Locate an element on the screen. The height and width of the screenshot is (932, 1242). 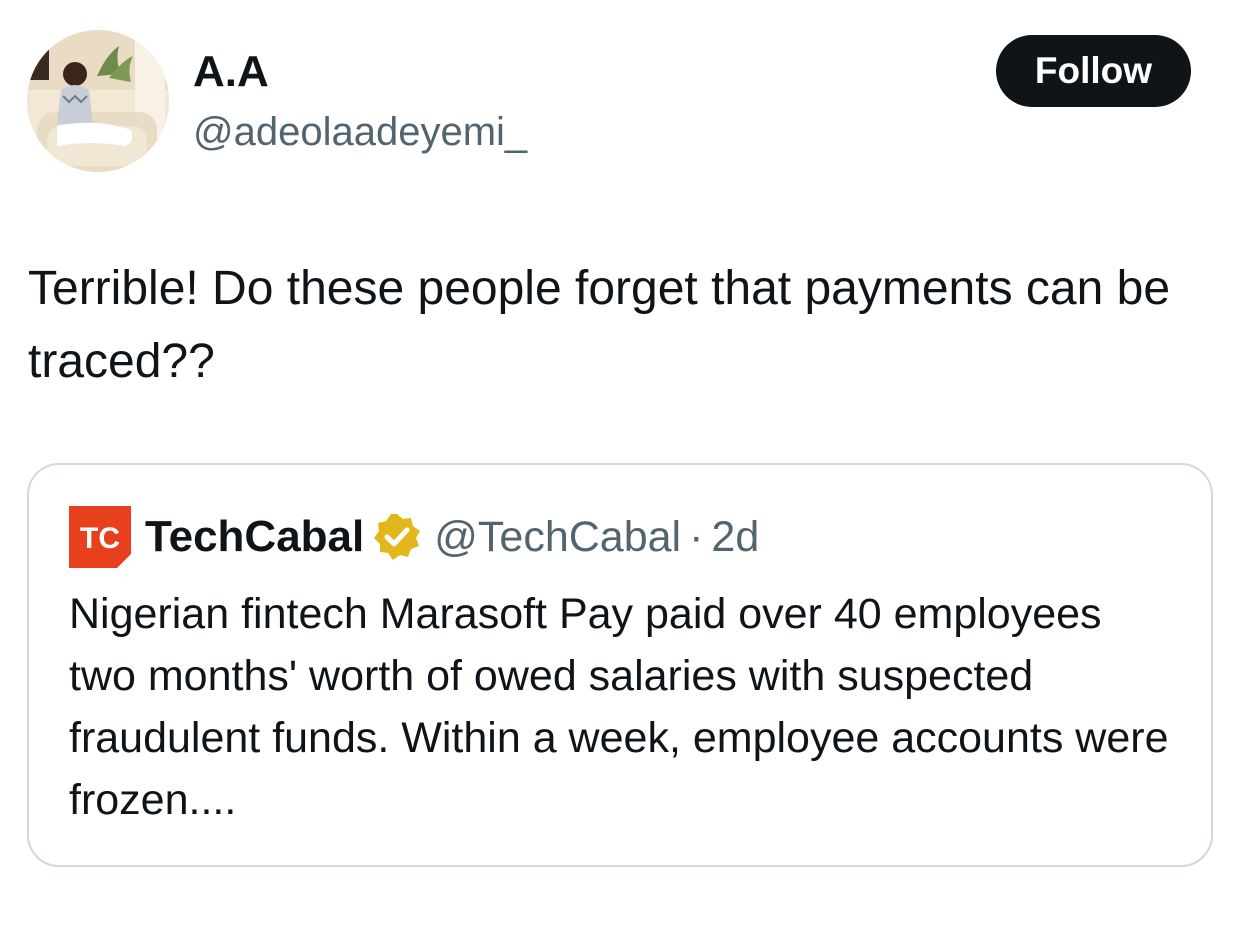
author-name: A.A is located at coordinates (231, 72).